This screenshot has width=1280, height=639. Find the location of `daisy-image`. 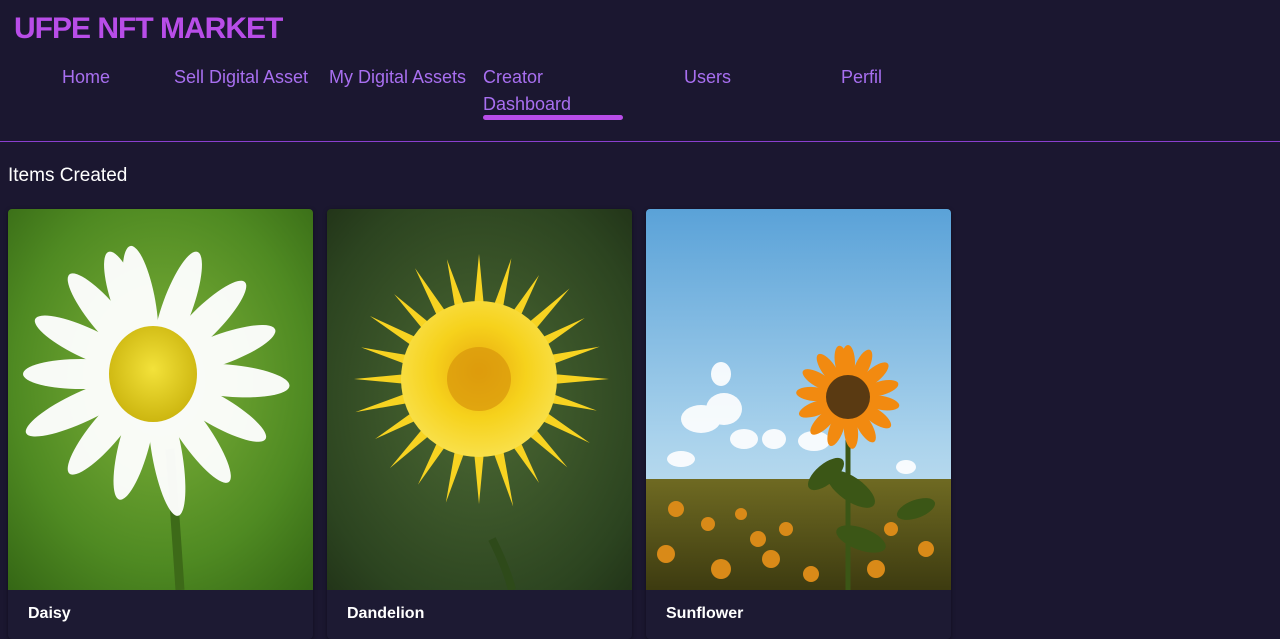

daisy-image is located at coordinates (160, 399).